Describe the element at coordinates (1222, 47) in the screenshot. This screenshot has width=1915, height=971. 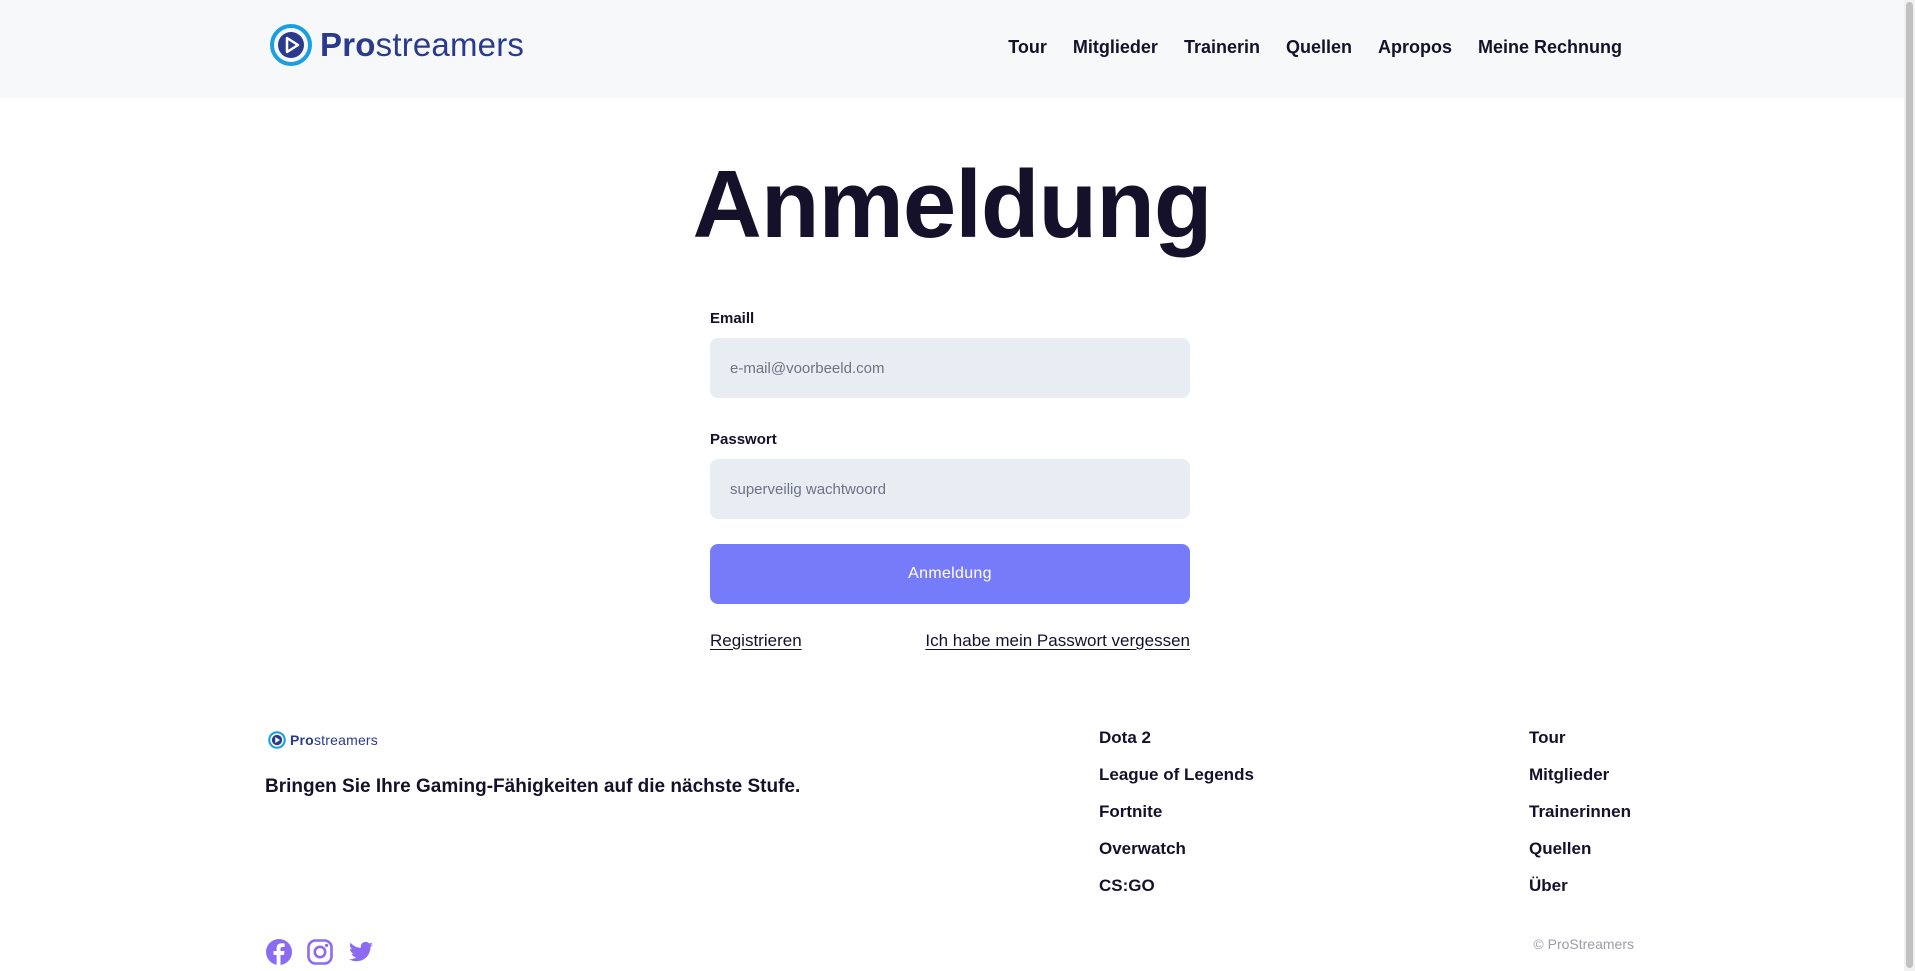
I see `nav-trainerin: Trainerin` at that location.